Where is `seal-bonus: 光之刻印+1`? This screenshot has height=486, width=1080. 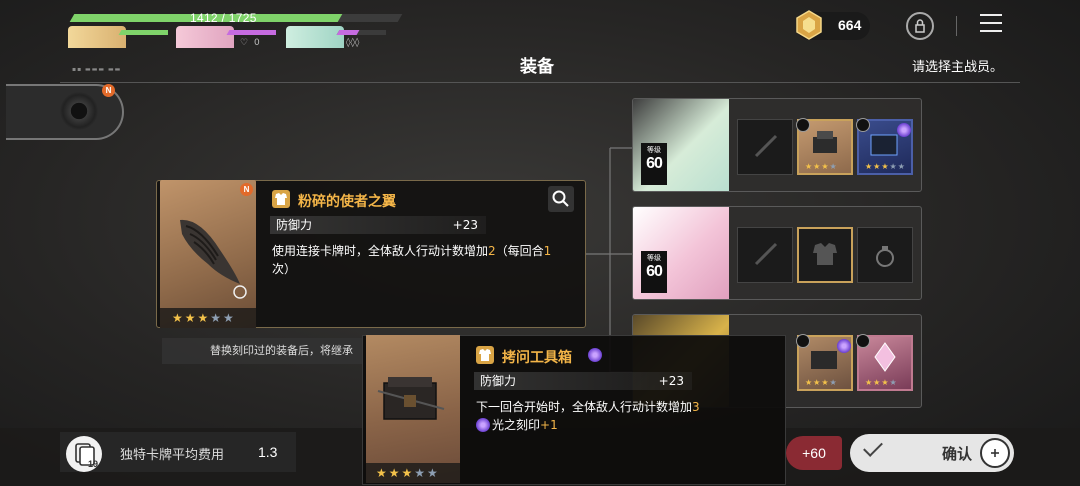 seal-bonus: 光之刻印+1 is located at coordinates (525, 425).